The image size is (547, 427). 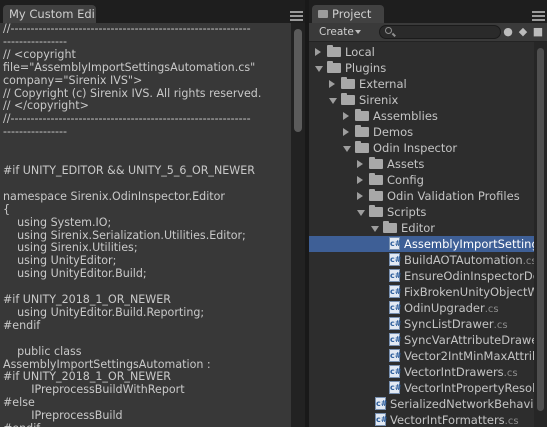 I want to click on tree-folder-item: Sirenix, so click(x=421, y=100).